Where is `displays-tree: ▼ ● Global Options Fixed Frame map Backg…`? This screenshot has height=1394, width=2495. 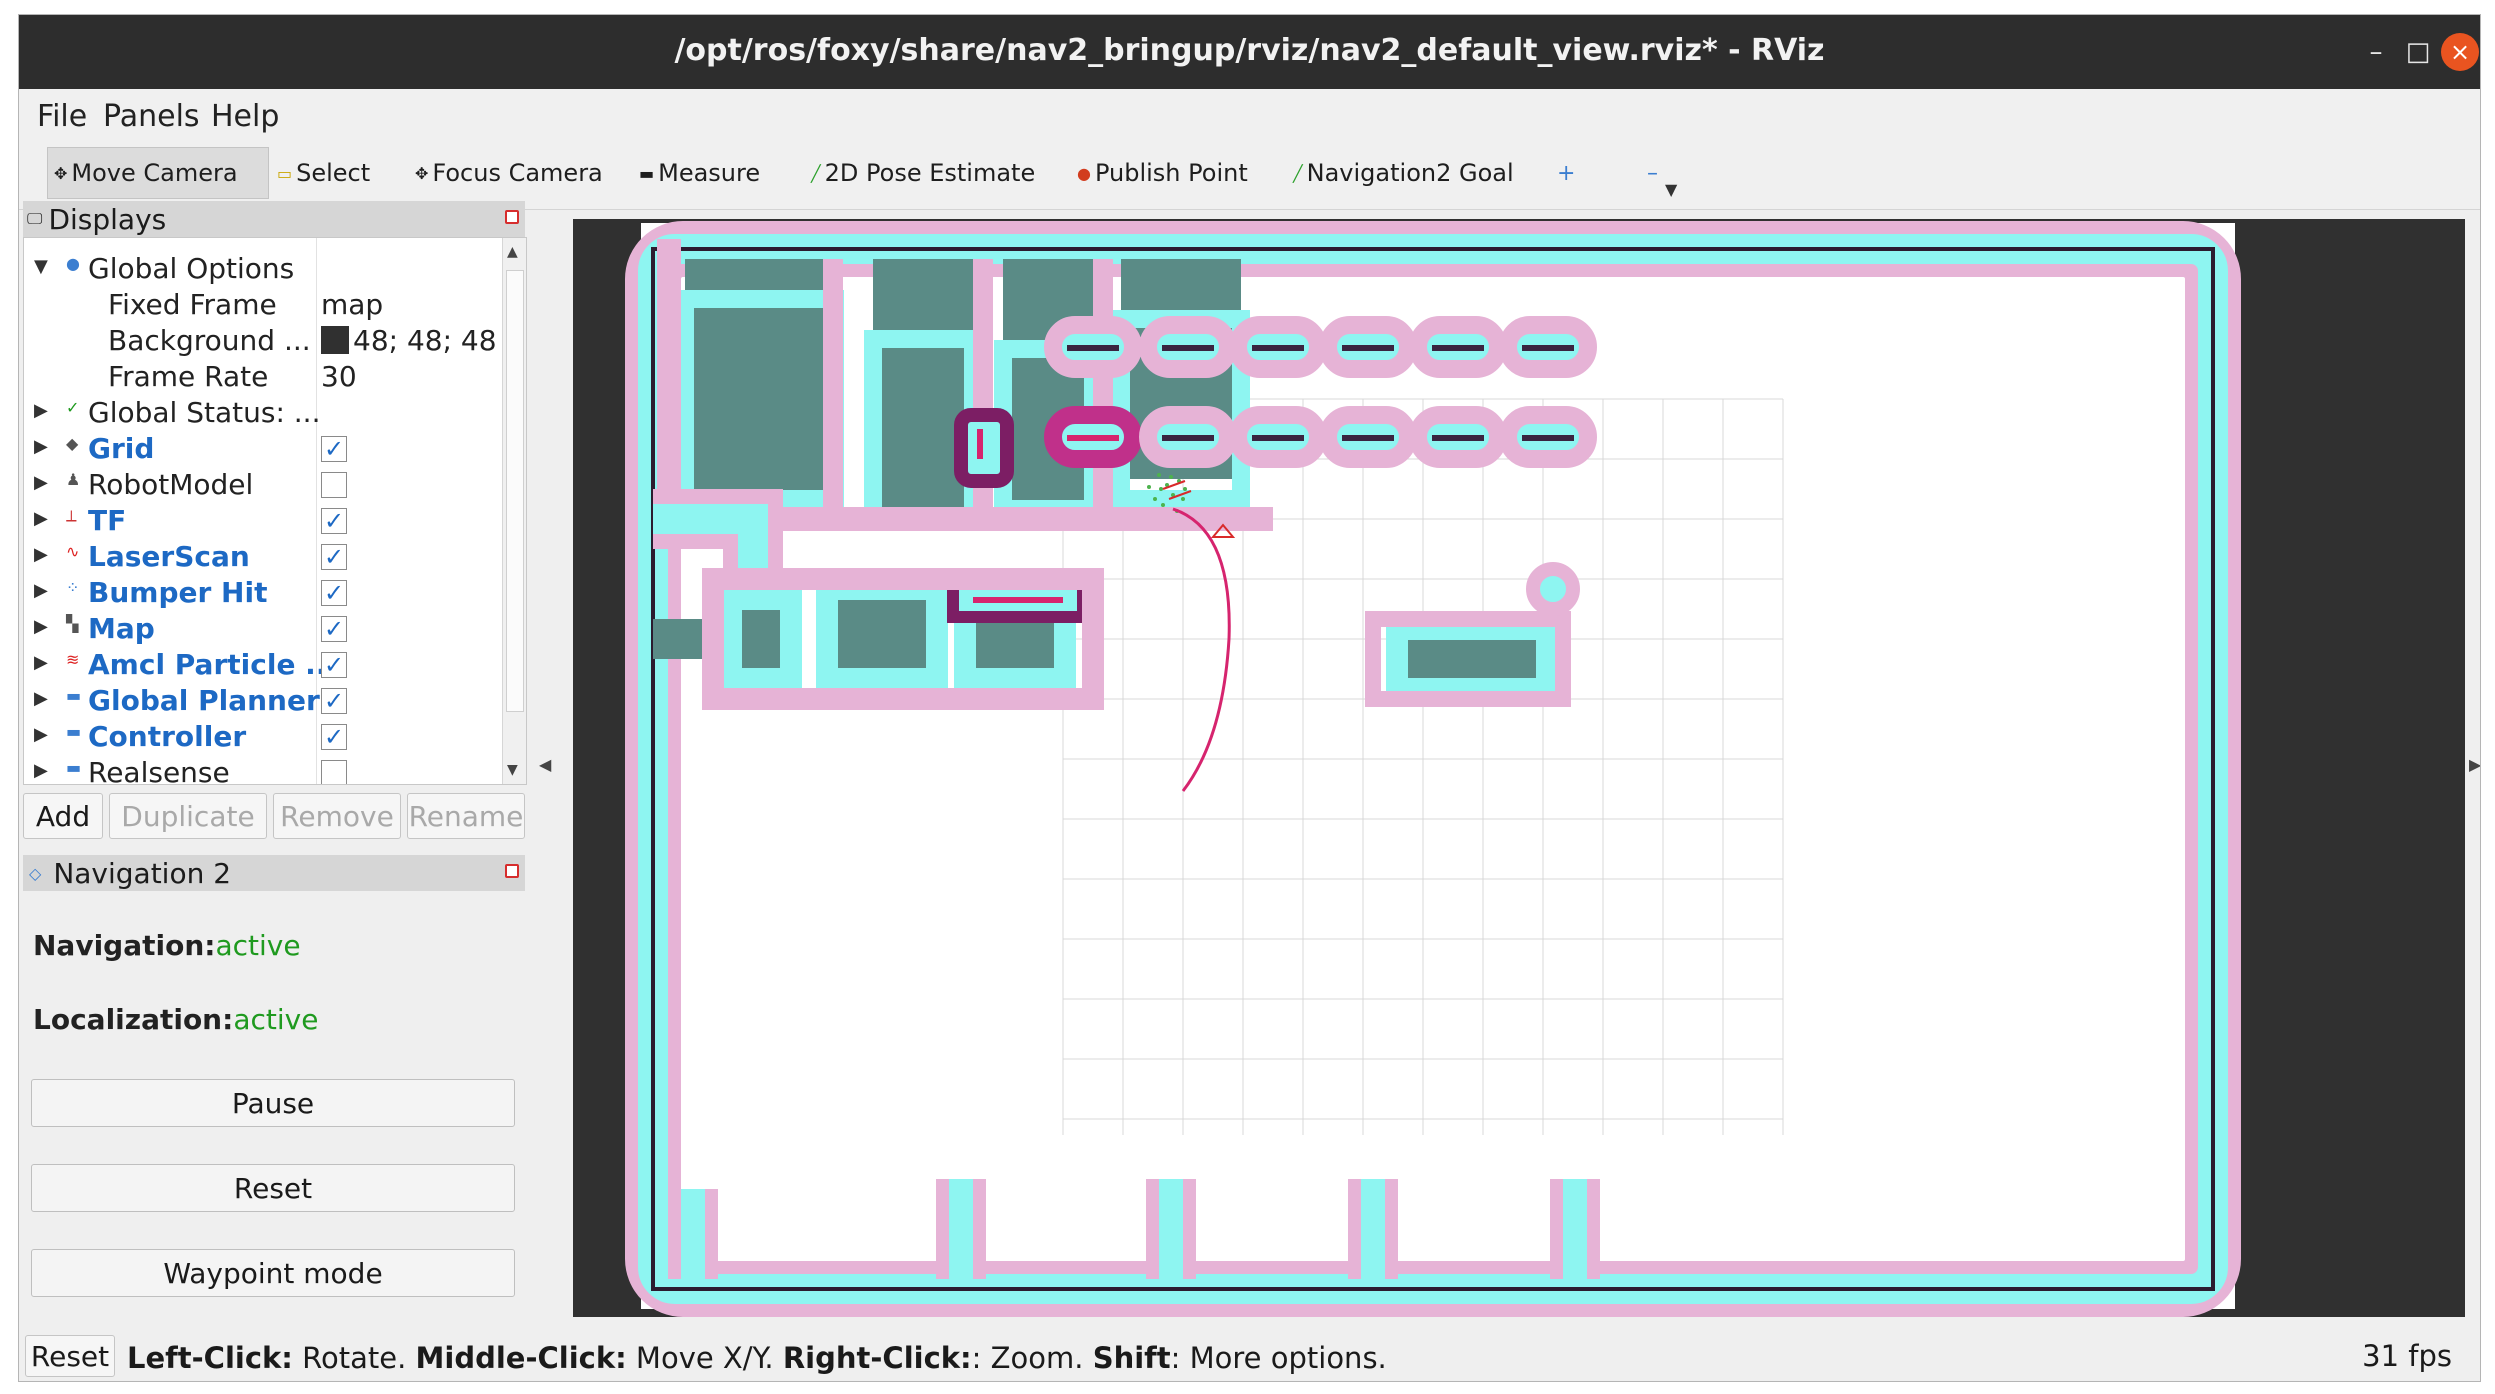 displays-tree: ▼ ● Global Options Fixed Frame map Backg… is located at coordinates (275, 511).